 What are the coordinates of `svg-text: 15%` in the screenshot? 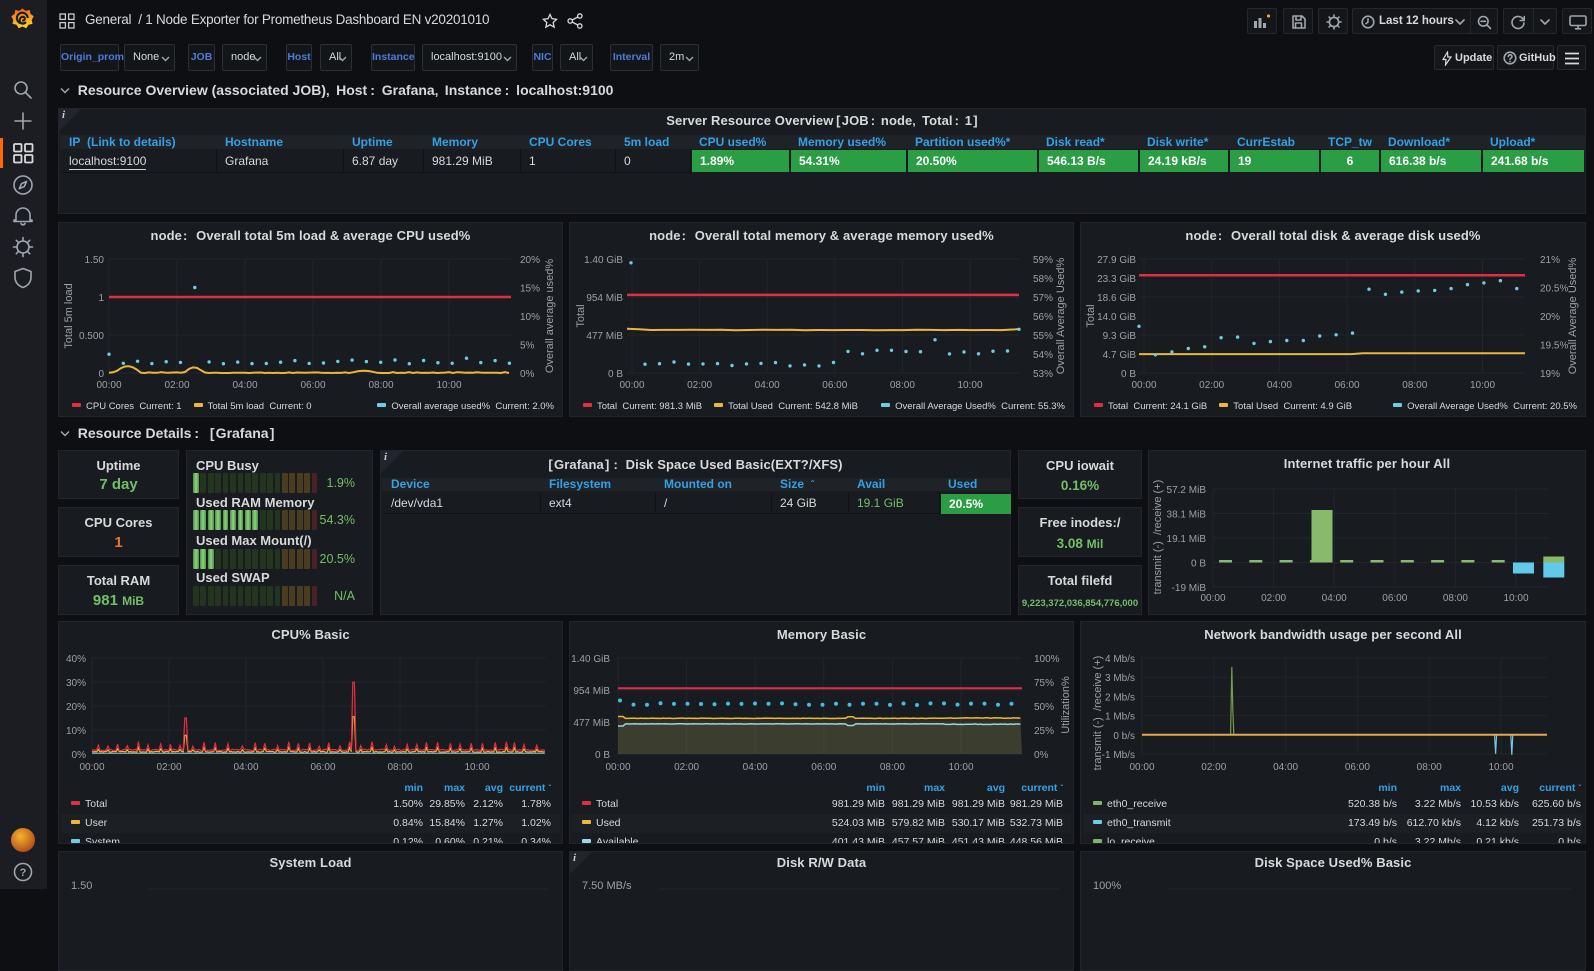 It's located at (530, 289).